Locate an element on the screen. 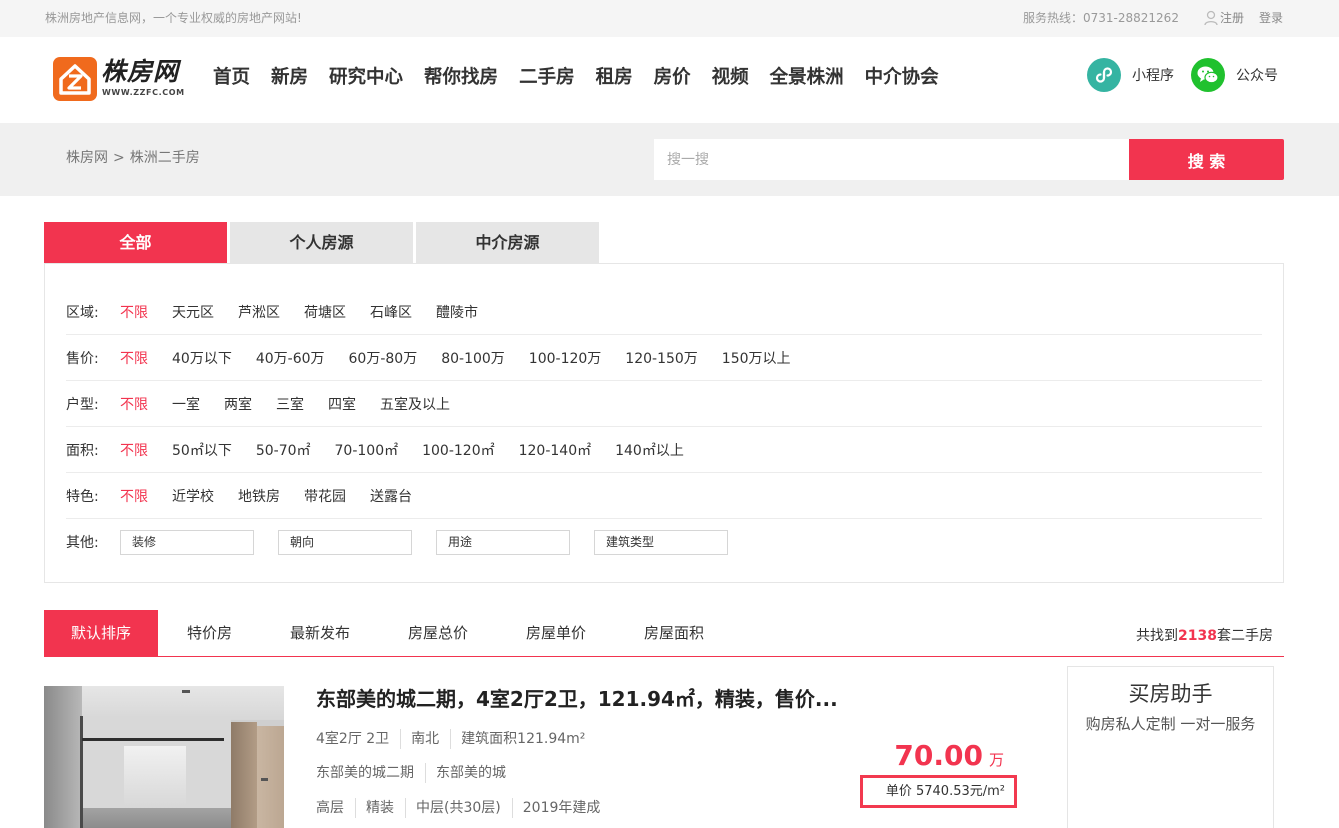 Image resolution: width=1339 pixels, height=828 pixels. listing-photo is located at coordinates (164, 757).